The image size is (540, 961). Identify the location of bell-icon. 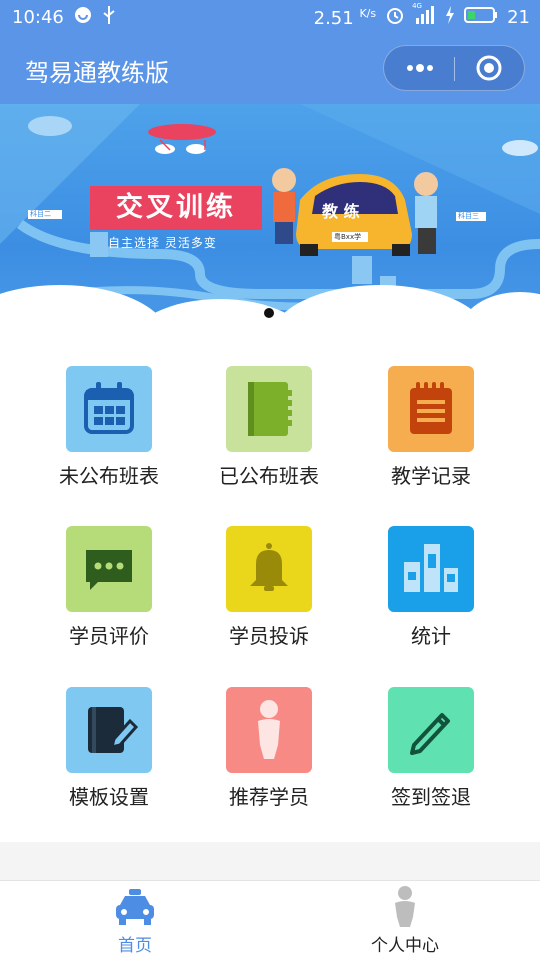
(269, 567).